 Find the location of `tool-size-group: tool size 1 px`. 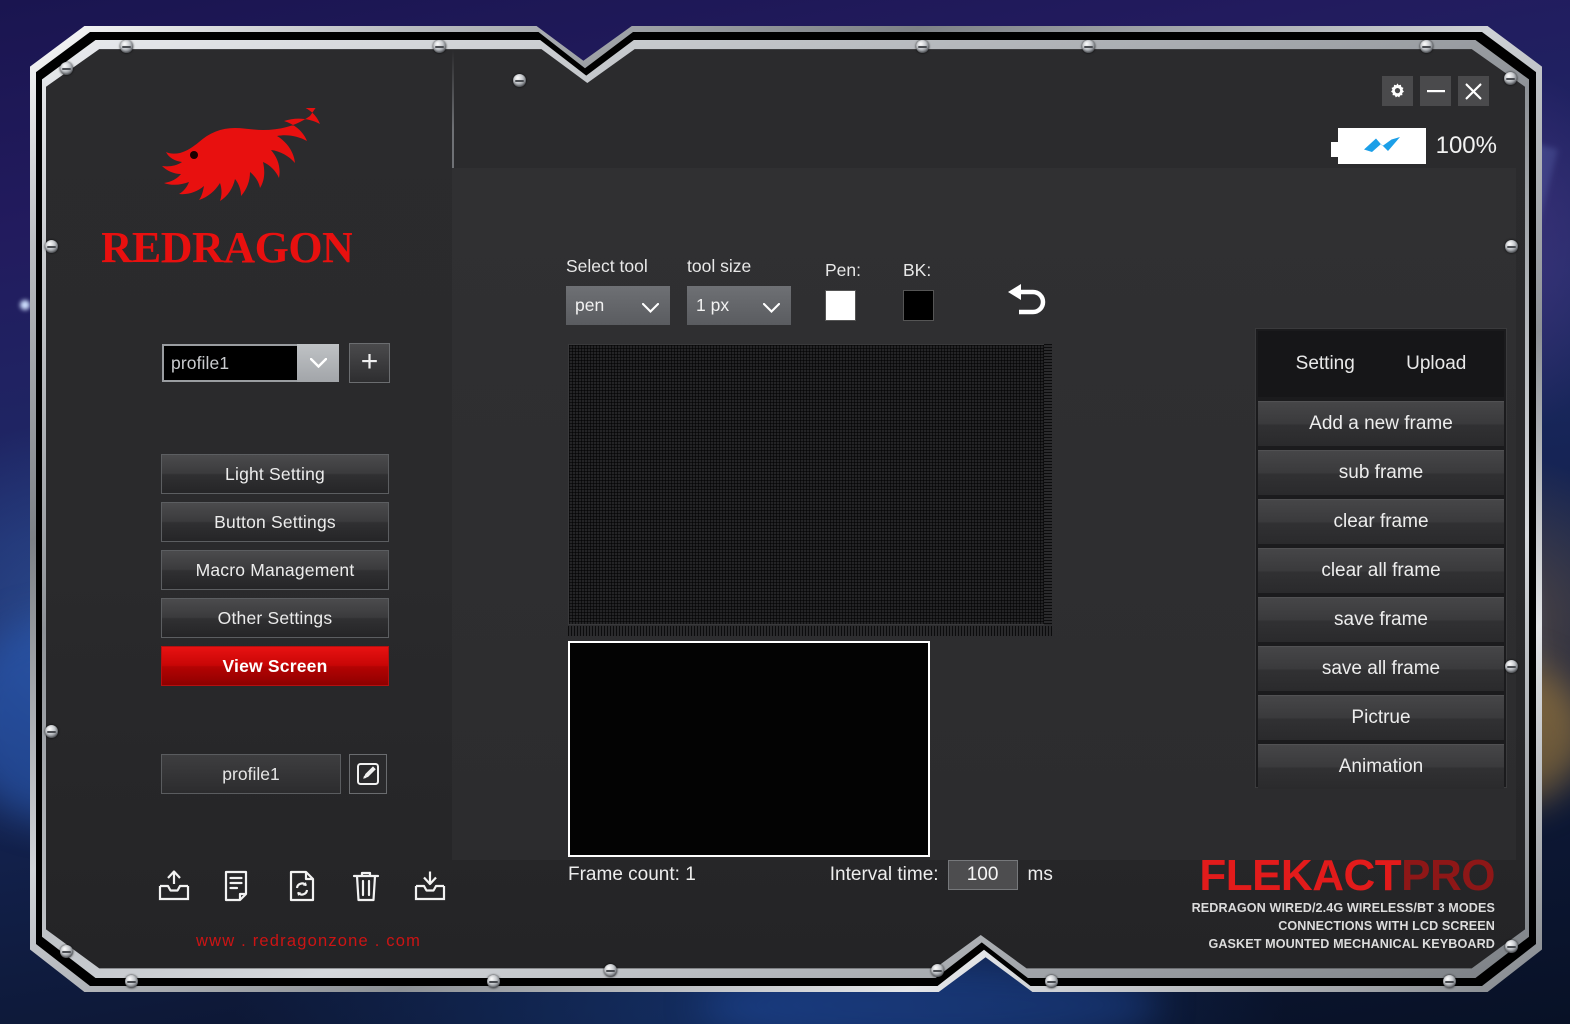

tool-size-group: tool size 1 px is located at coordinates (739, 290).